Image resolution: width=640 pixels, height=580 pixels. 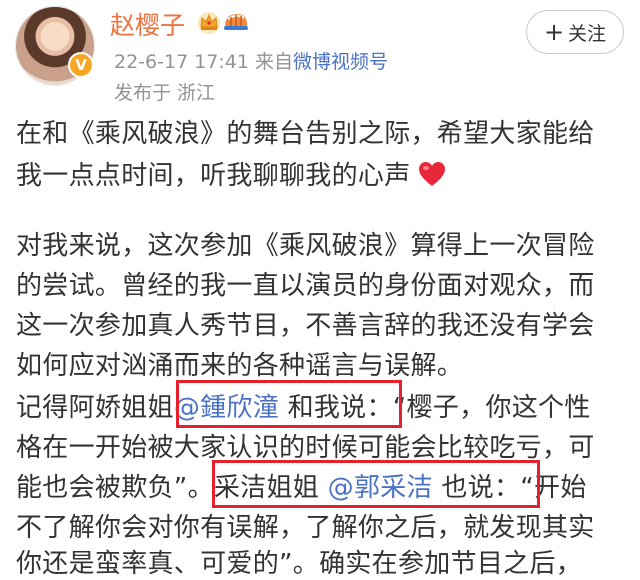 I want to click on follow-button: + 关注, so click(x=575, y=32).